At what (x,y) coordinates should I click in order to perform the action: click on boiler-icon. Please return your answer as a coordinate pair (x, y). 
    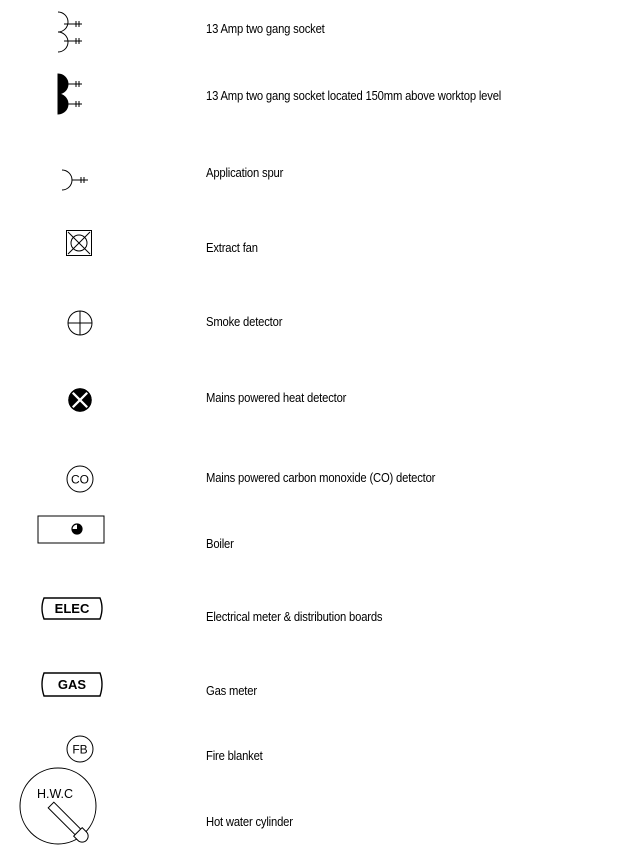
    Looking at the image, I should click on (71, 529).